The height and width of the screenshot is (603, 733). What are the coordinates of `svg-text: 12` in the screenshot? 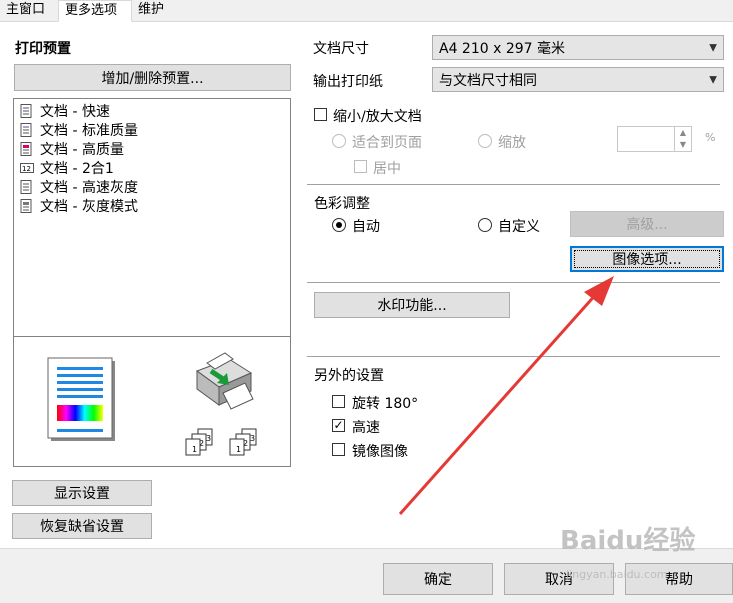 It's located at (26, 169).